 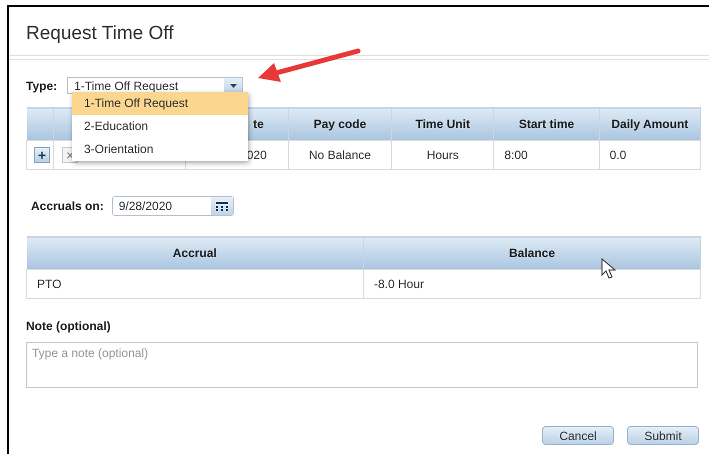 What do you see at coordinates (67, 206) in the screenshot?
I see `field-label: Accruals on:` at bounding box center [67, 206].